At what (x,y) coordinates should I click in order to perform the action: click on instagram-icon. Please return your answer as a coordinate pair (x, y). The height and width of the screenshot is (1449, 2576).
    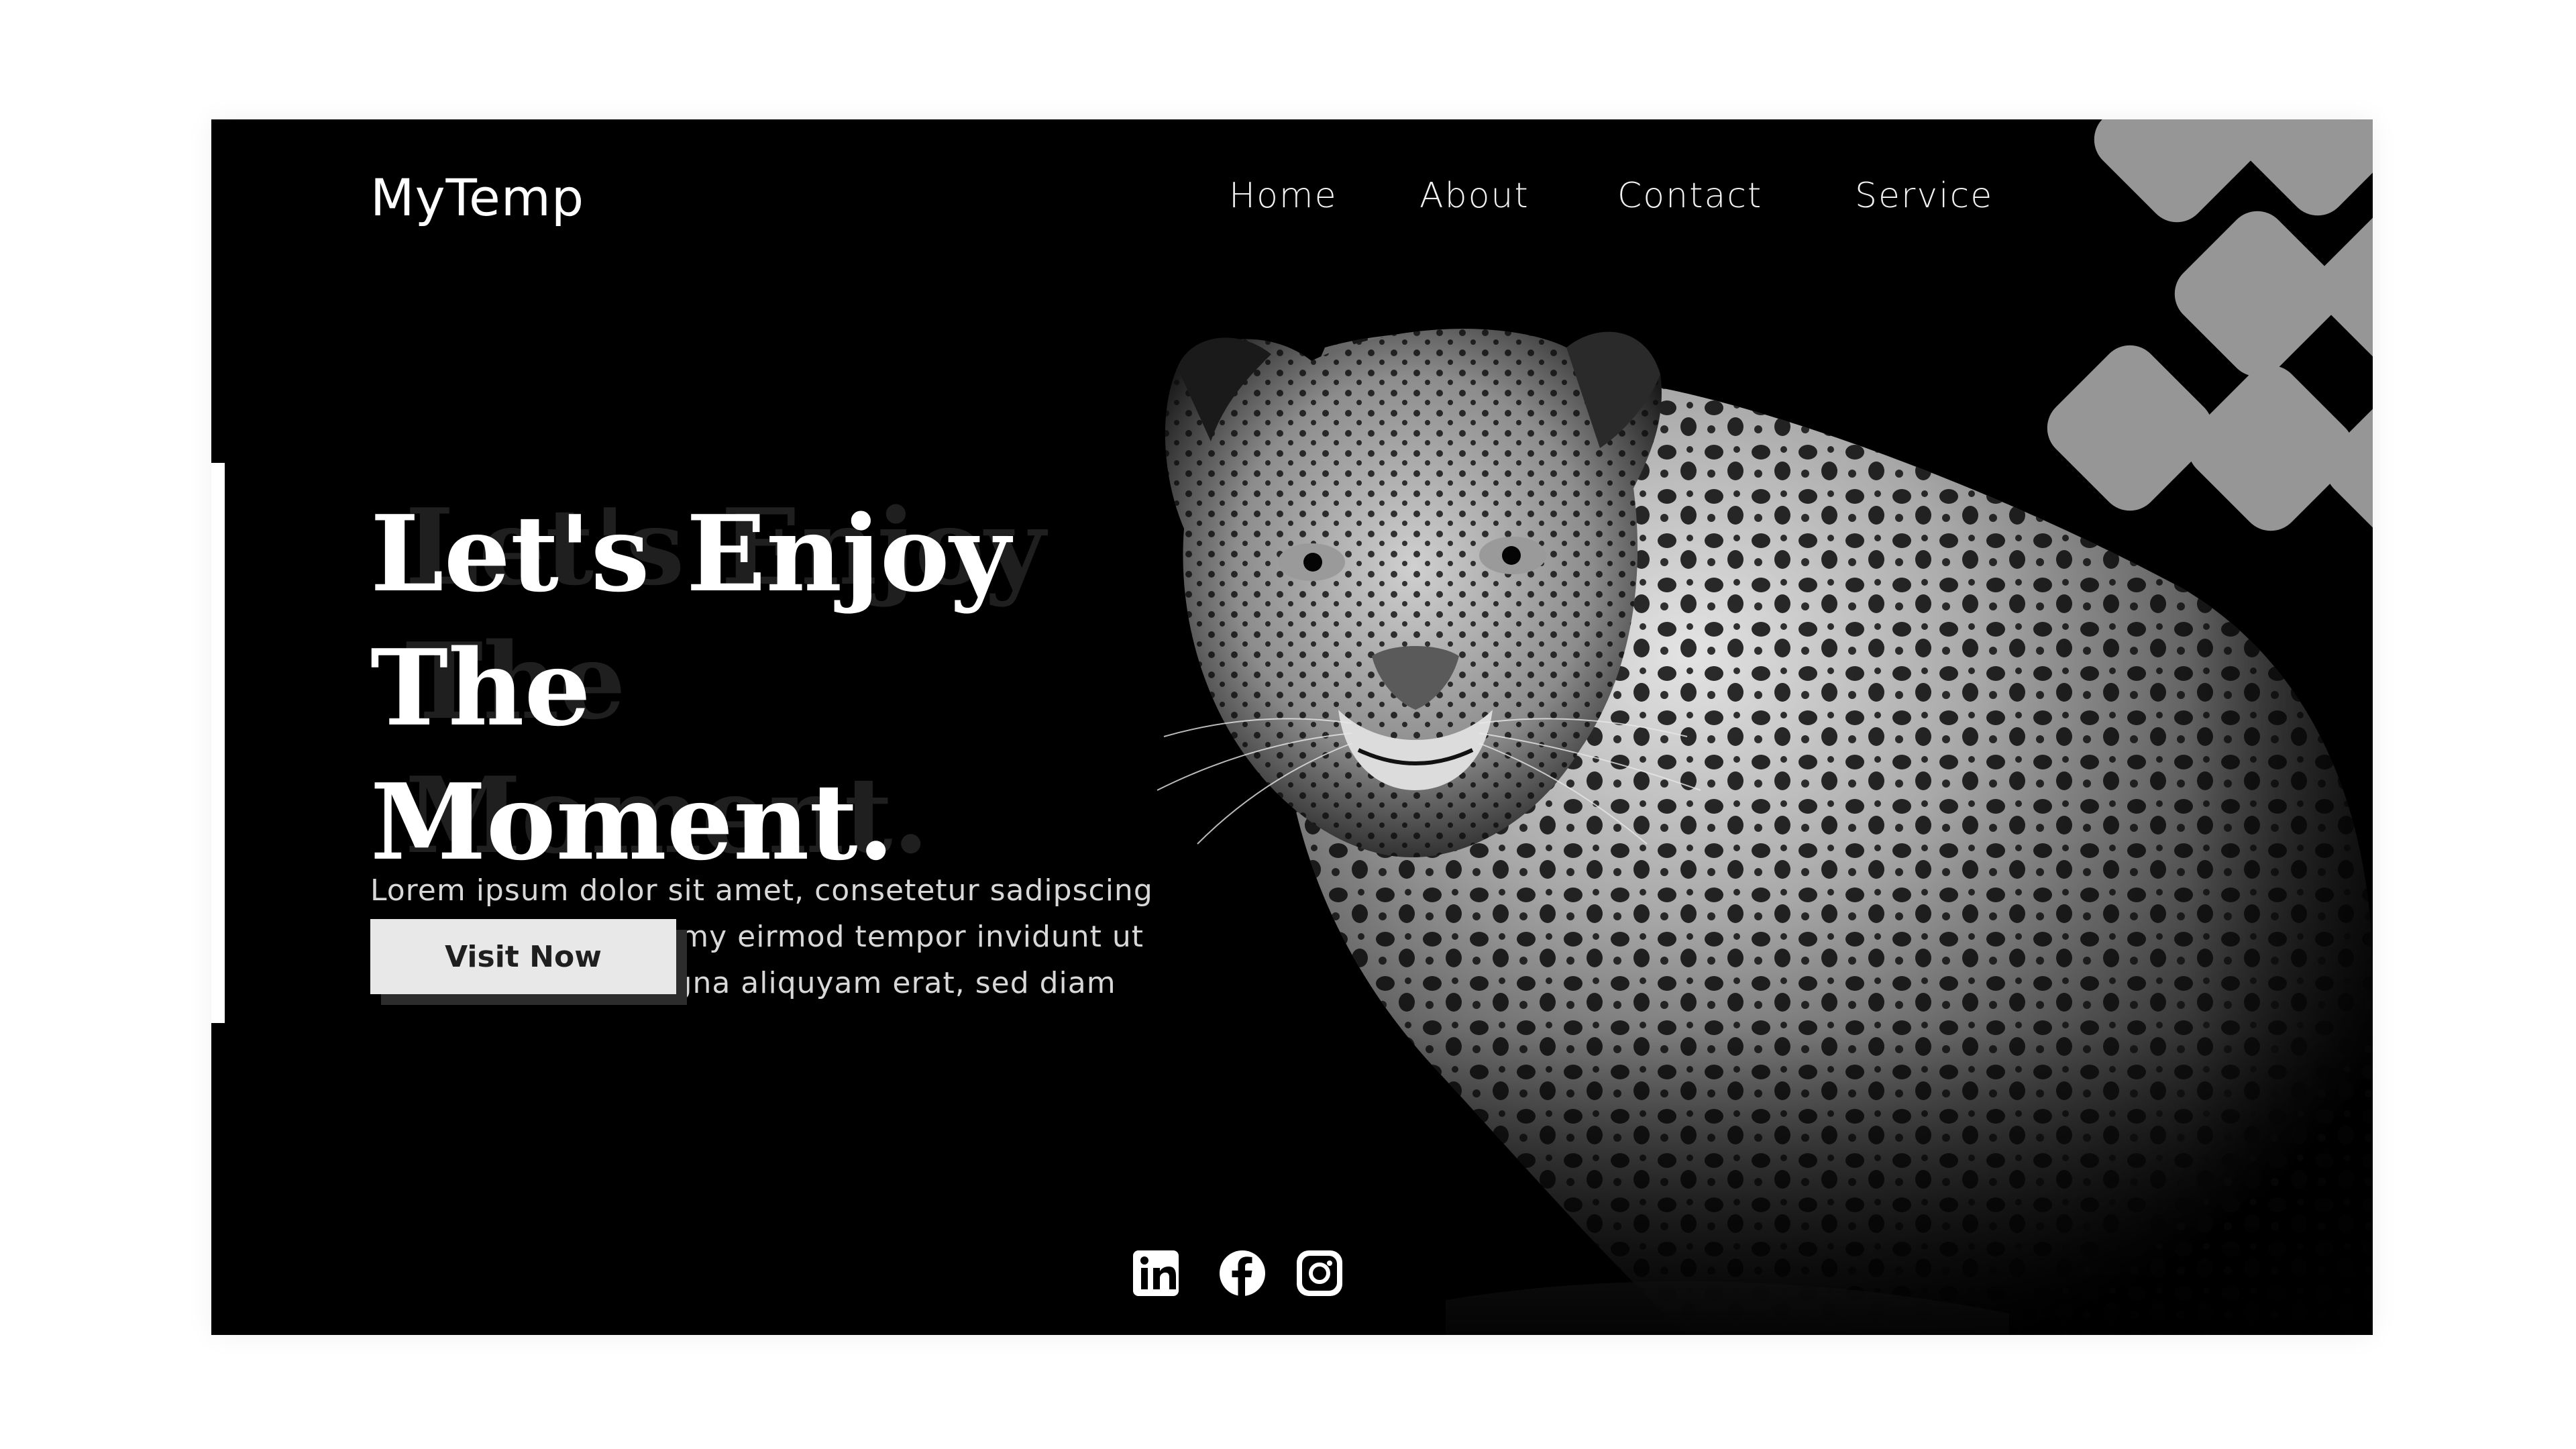
    Looking at the image, I should click on (1319, 1273).